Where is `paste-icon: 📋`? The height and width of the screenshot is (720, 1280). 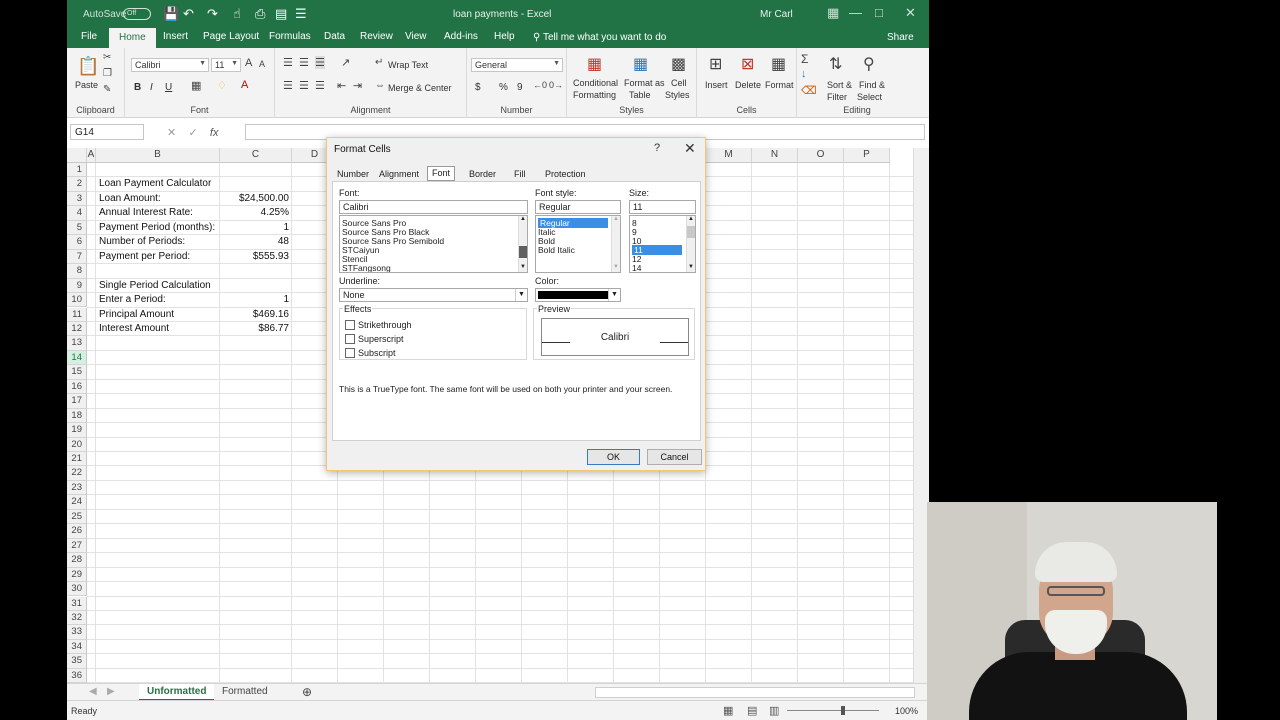 paste-icon: 📋 is located at coordinates (88, 66).